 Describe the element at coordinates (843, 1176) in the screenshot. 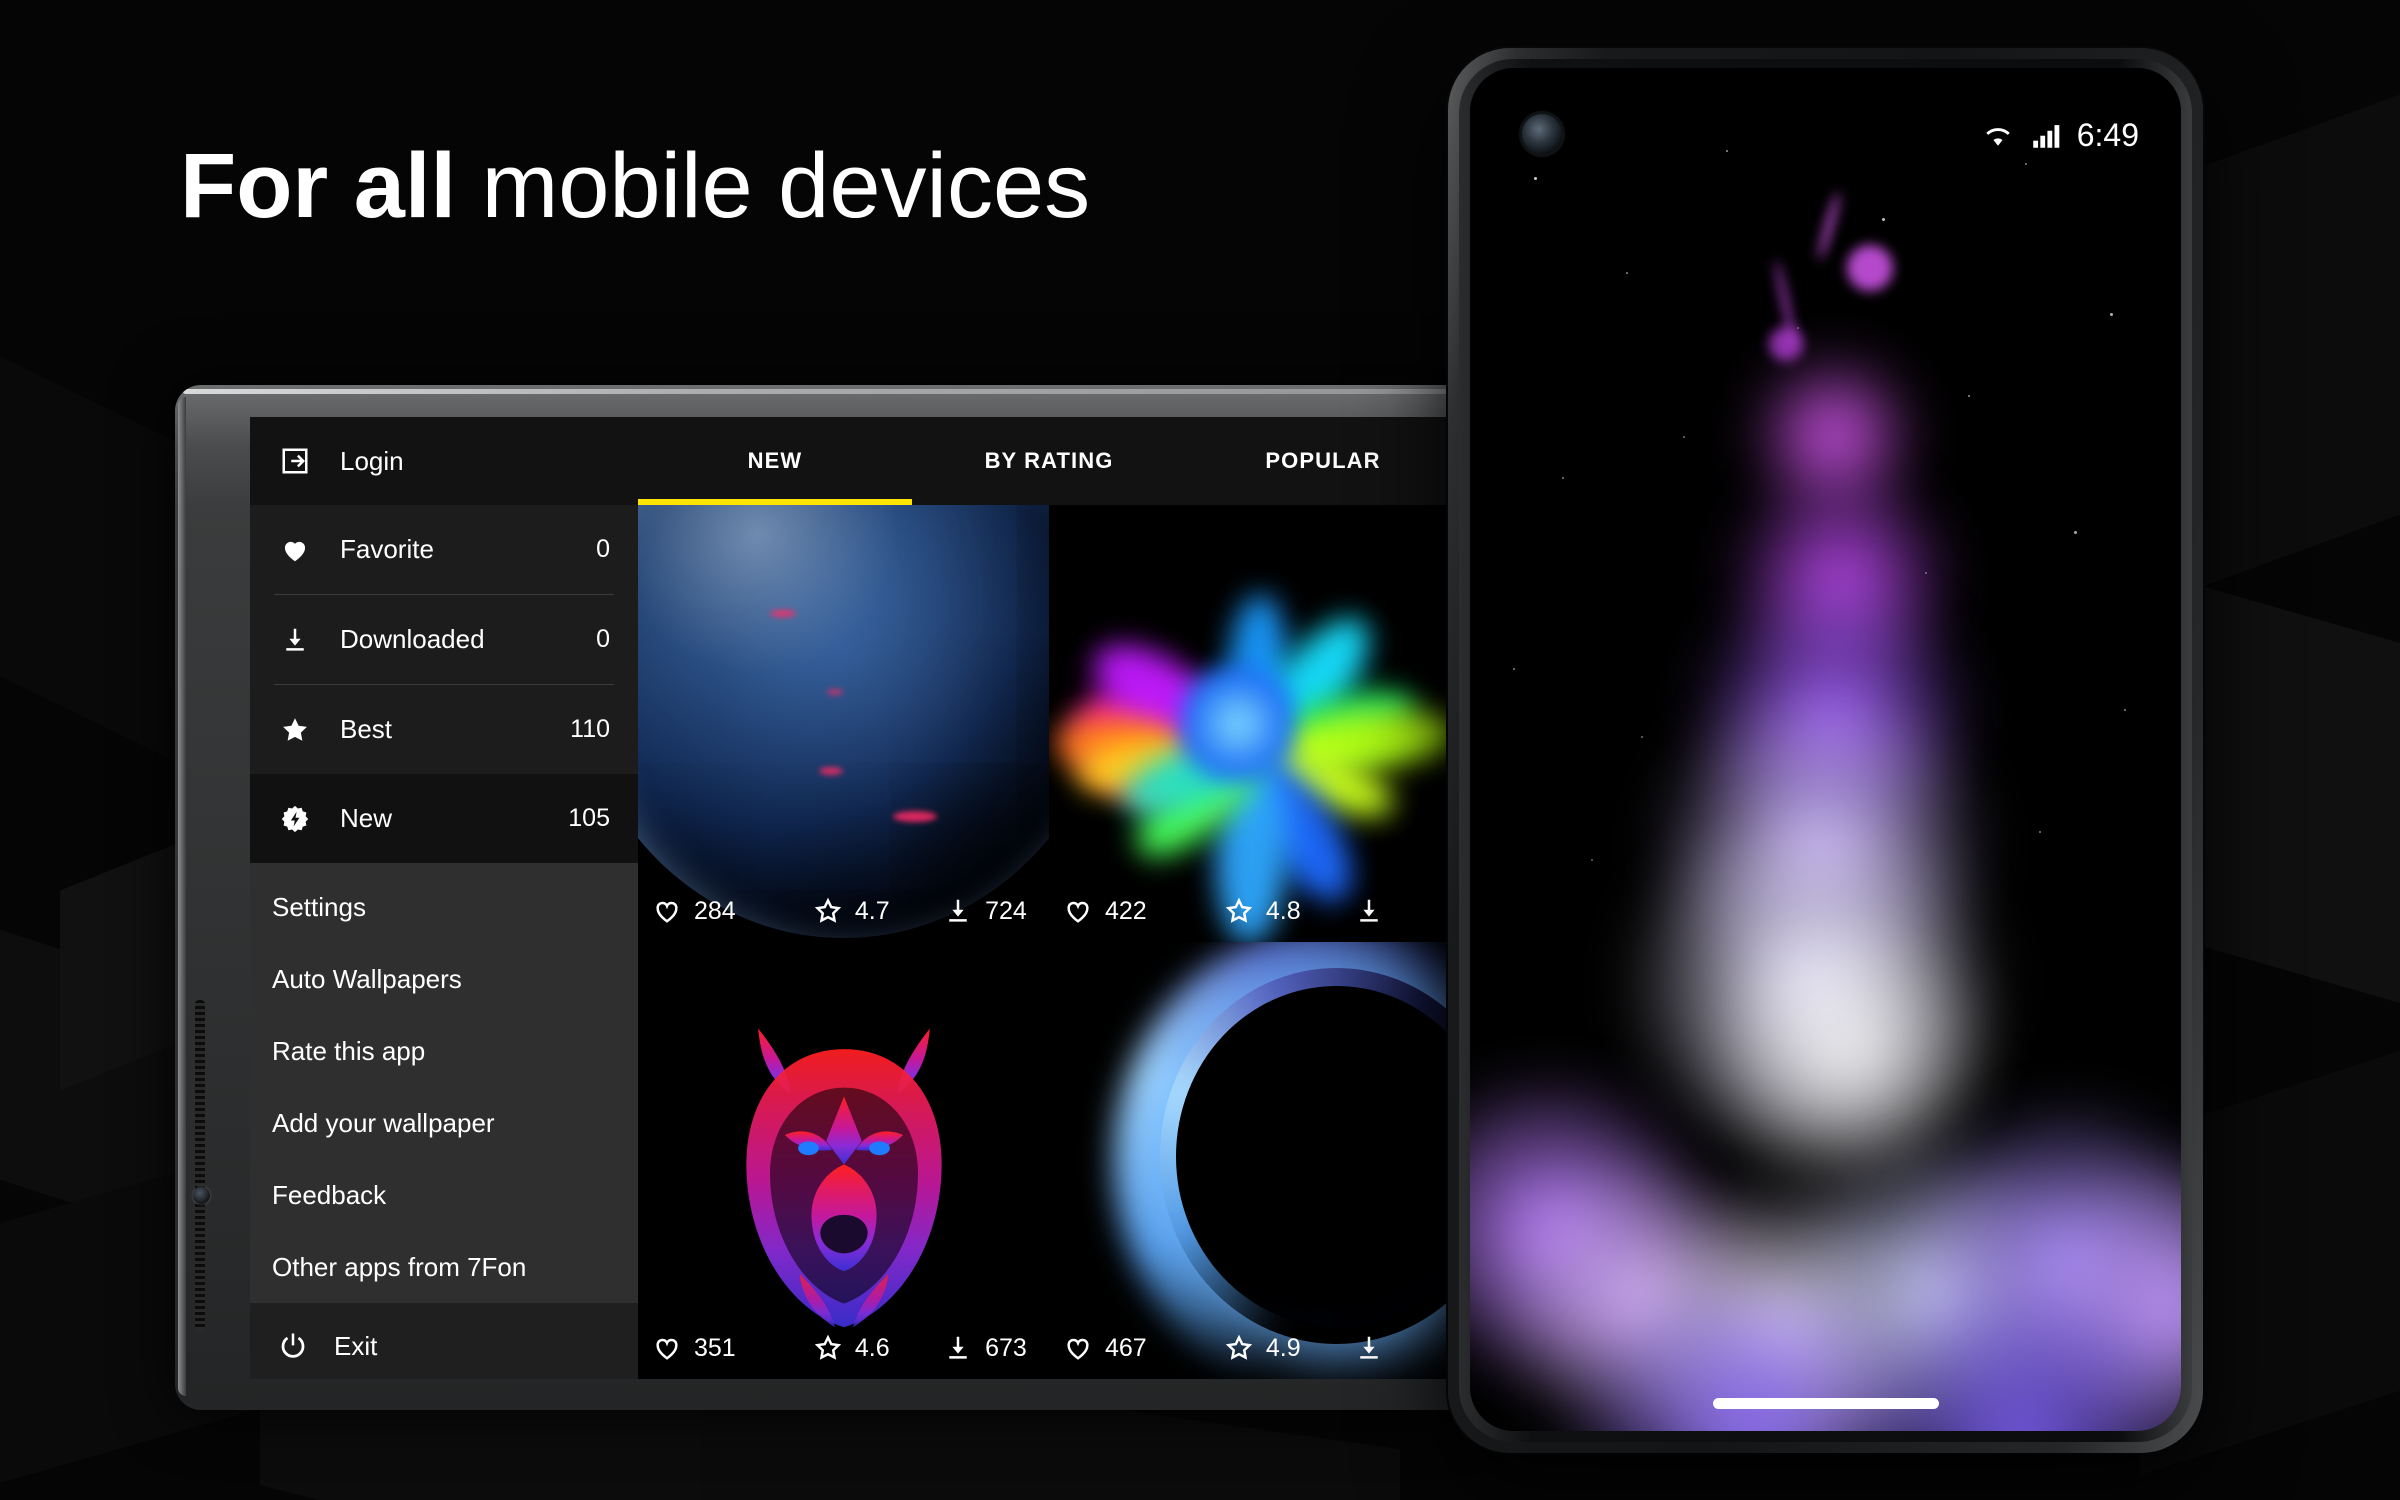

I see `wolf-illustration` at that location.